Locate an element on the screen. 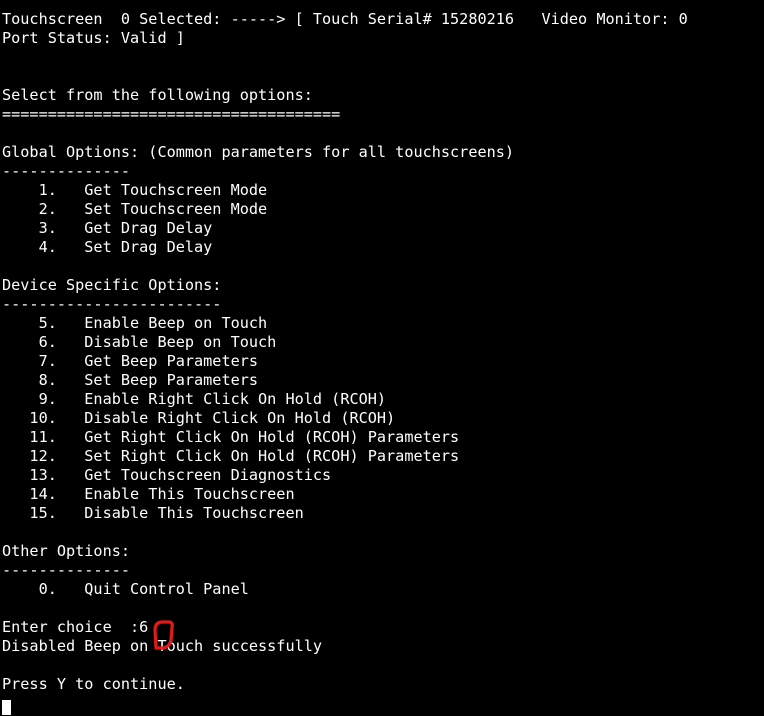 Image resolution: width=764 pixels, height=716 pixels. terminal-cursor is located at coordinates (6, 707).